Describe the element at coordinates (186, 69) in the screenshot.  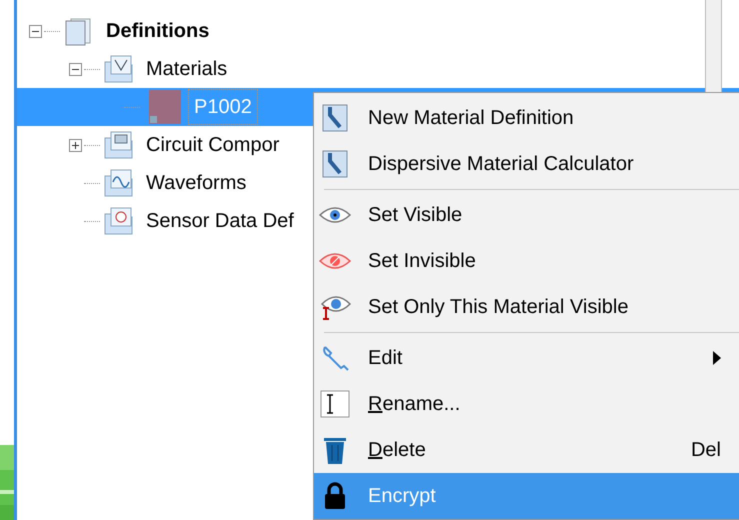
I see `tree-item-label: Materials` at that location.